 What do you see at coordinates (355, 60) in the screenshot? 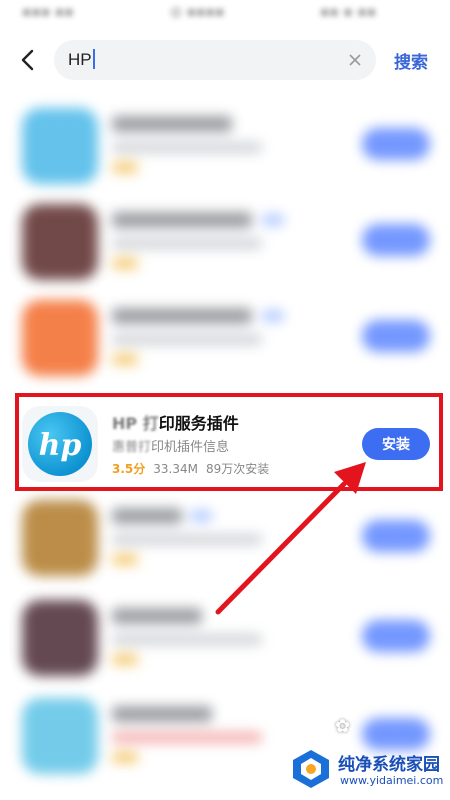
I see `clear-icon` at bounding box center [355, 60].